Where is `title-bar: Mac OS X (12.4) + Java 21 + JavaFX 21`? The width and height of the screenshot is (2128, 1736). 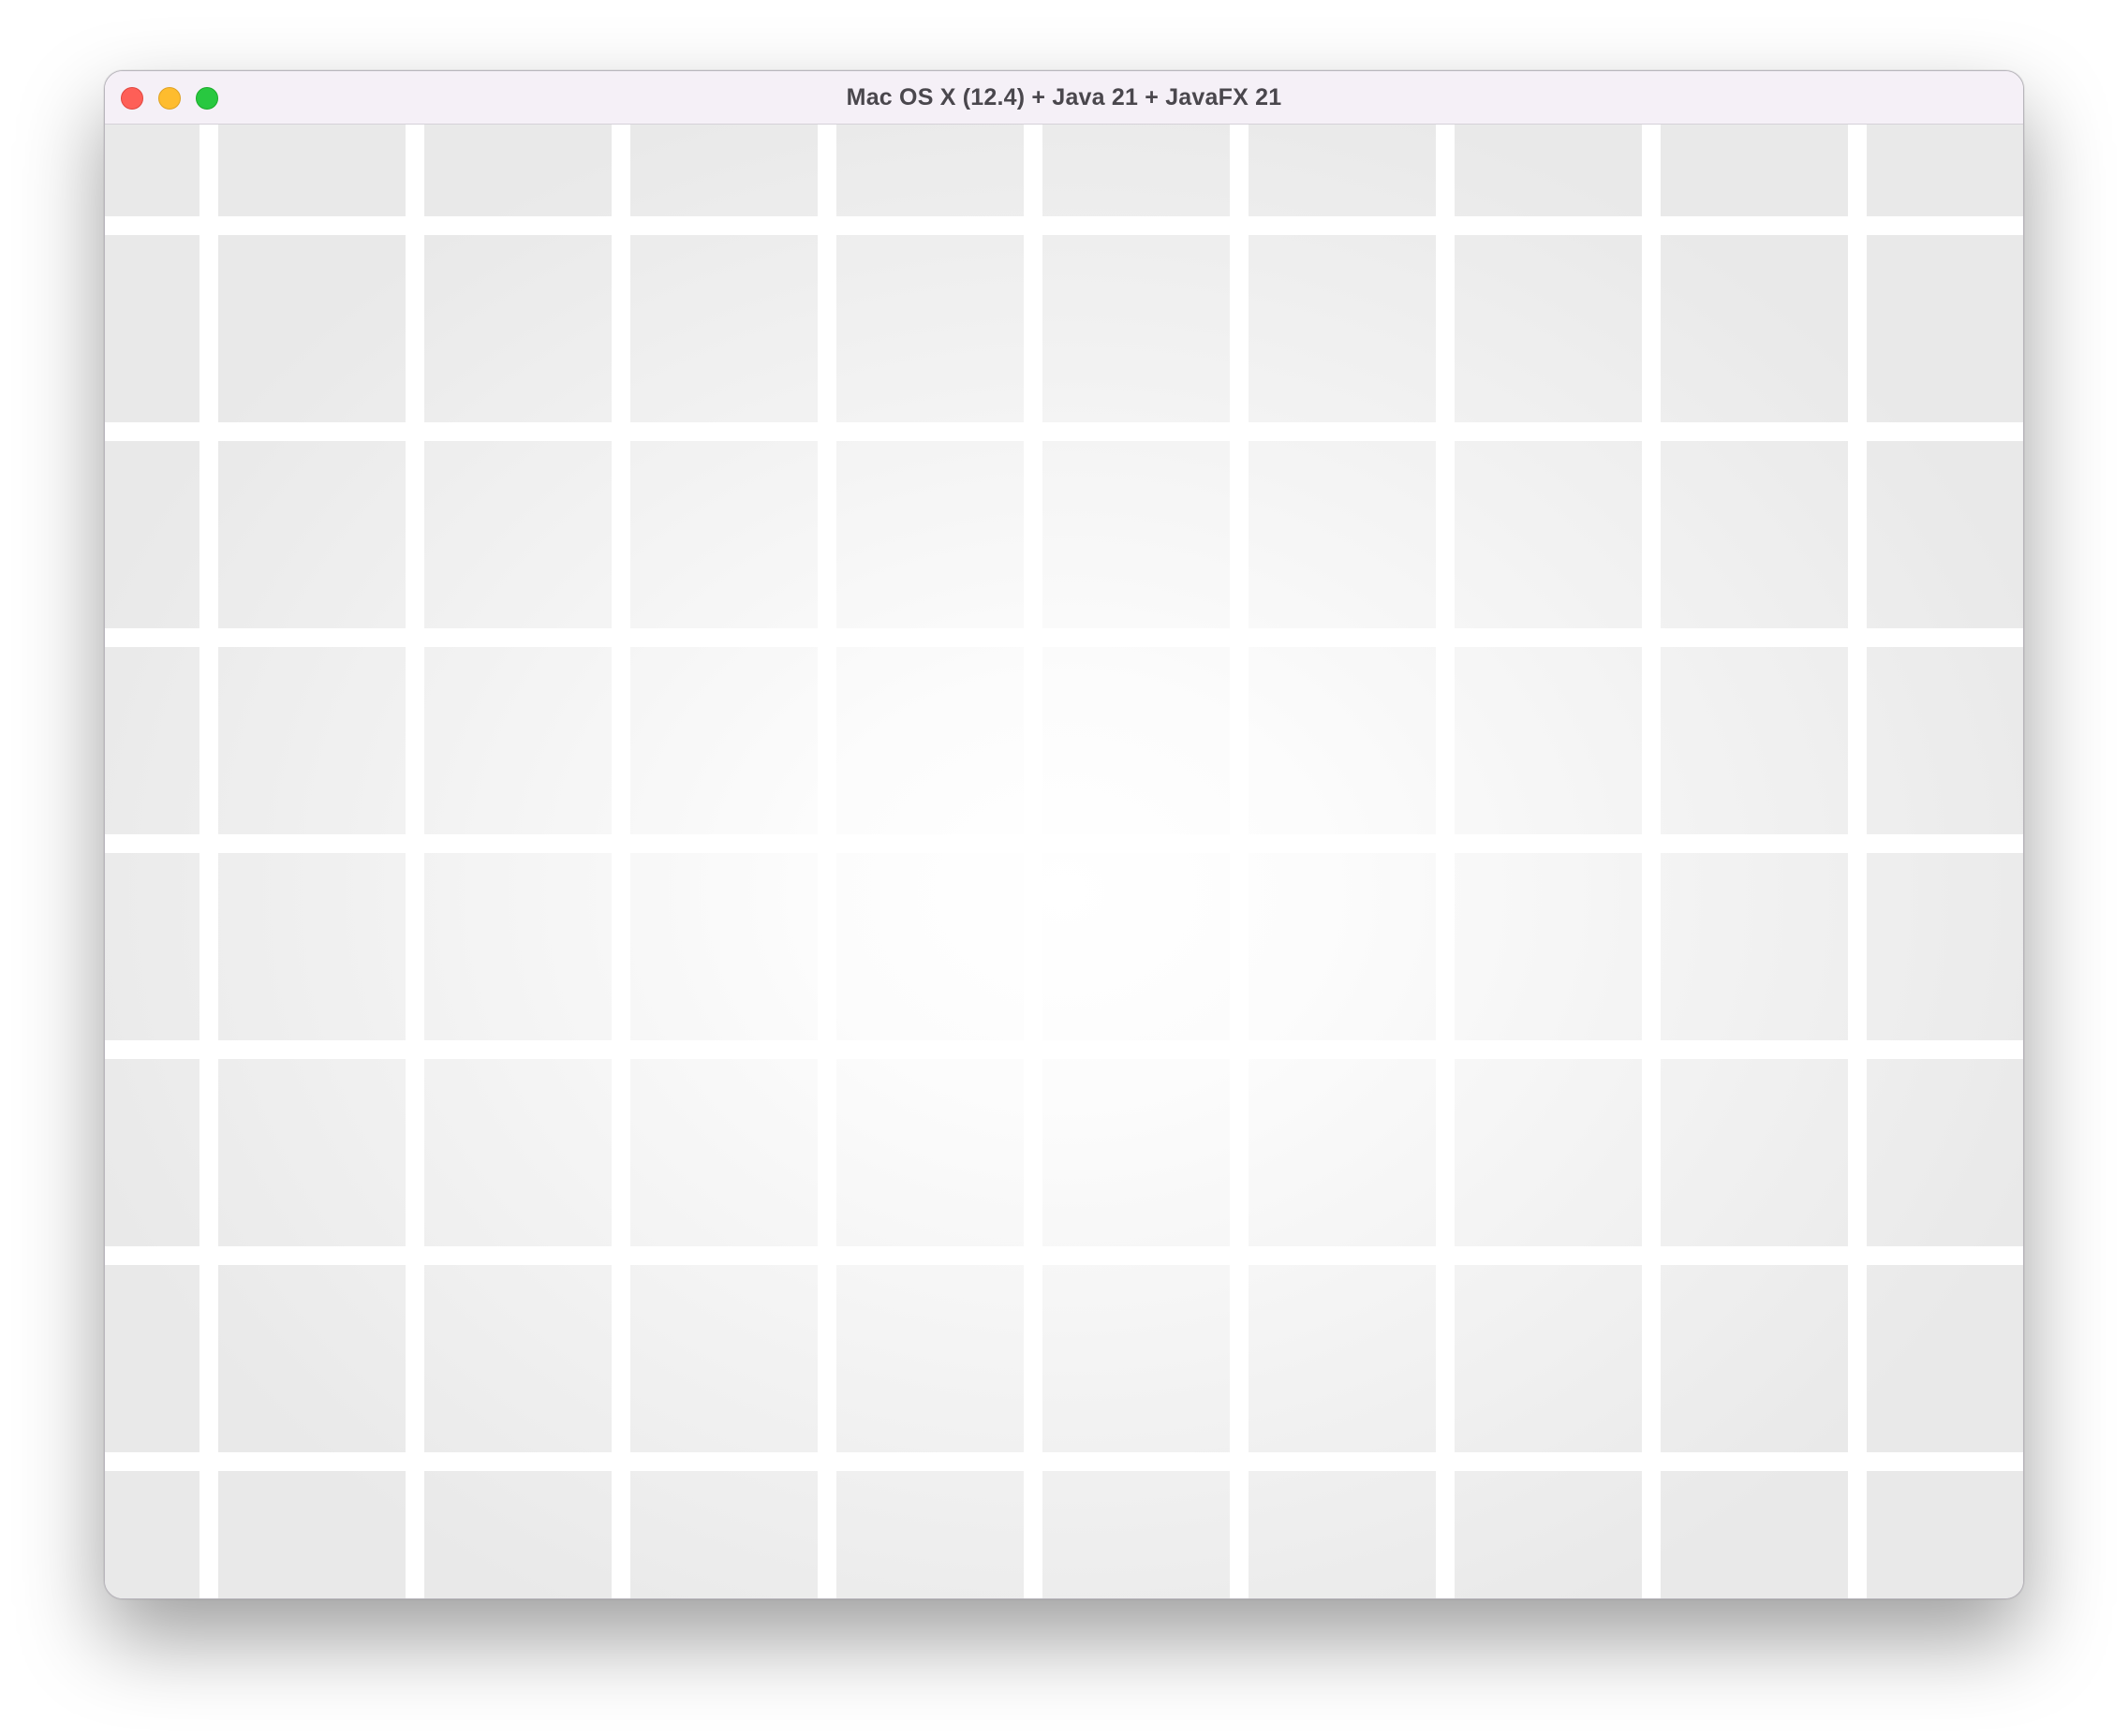
title-bar: Mac OS X (12.4) + Java 21 + JavaFX 21 is located at coordinates (1064, 98).